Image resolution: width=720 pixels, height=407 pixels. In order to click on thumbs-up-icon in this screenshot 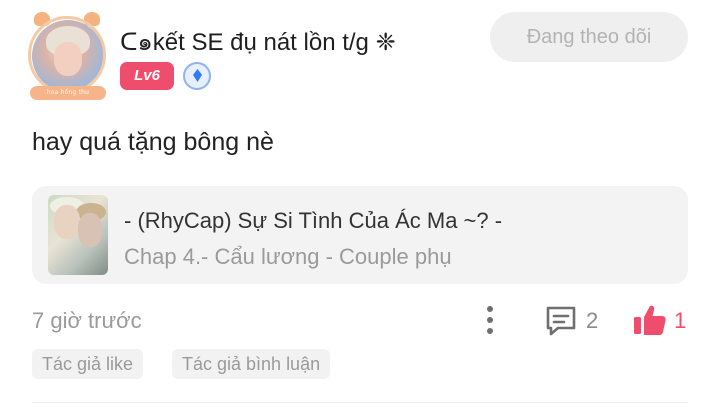, I will do `click(650, 320)`.